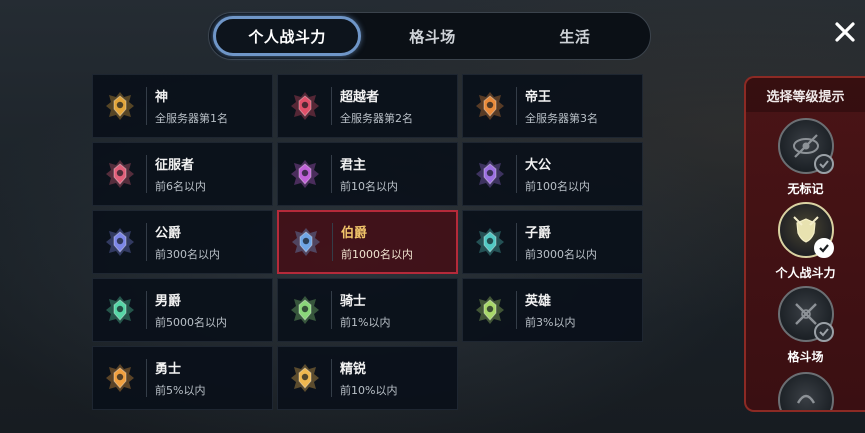 This screenshot has width=865, height=433. What do you see at coordinates (561, 118) in the screenshot?
I see `rank-description: 全服务器第3名` at bounding box center [561, 118].